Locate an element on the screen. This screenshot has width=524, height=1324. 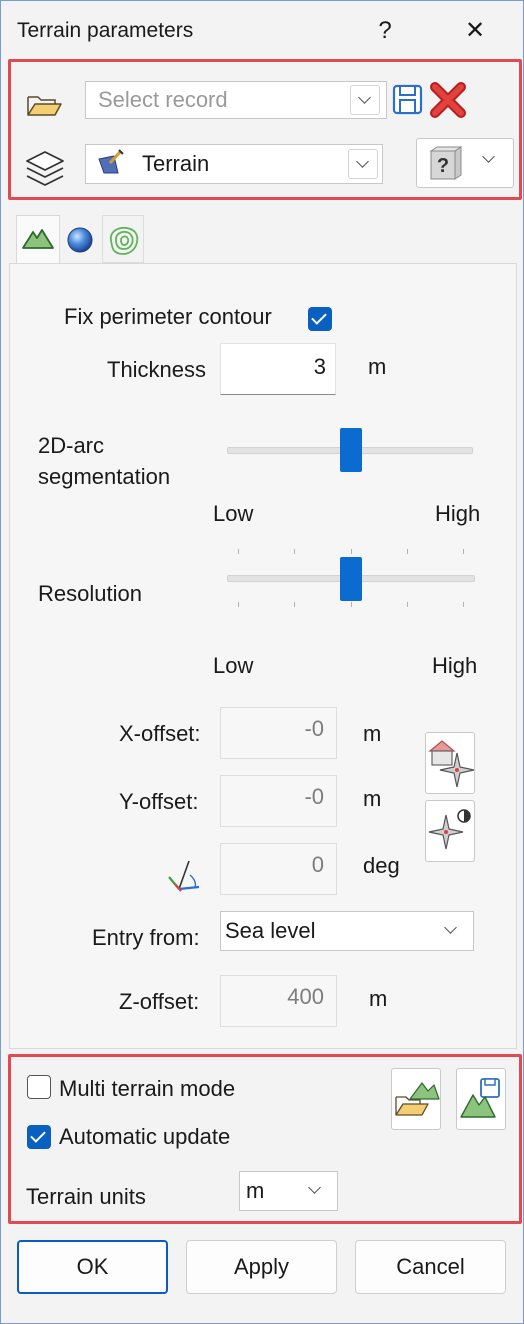
resolution-high-label: High is located at coordinates (455, 665).